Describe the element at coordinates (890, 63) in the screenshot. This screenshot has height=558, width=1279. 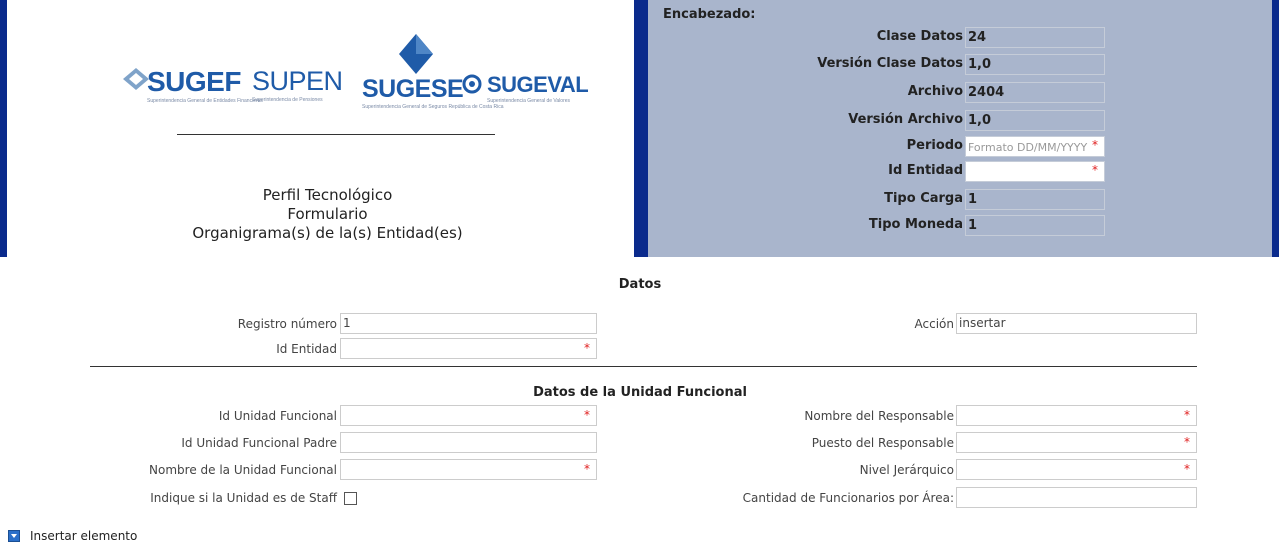
I see `version-clase-datos-label: Versión Clase Datos` at that location.